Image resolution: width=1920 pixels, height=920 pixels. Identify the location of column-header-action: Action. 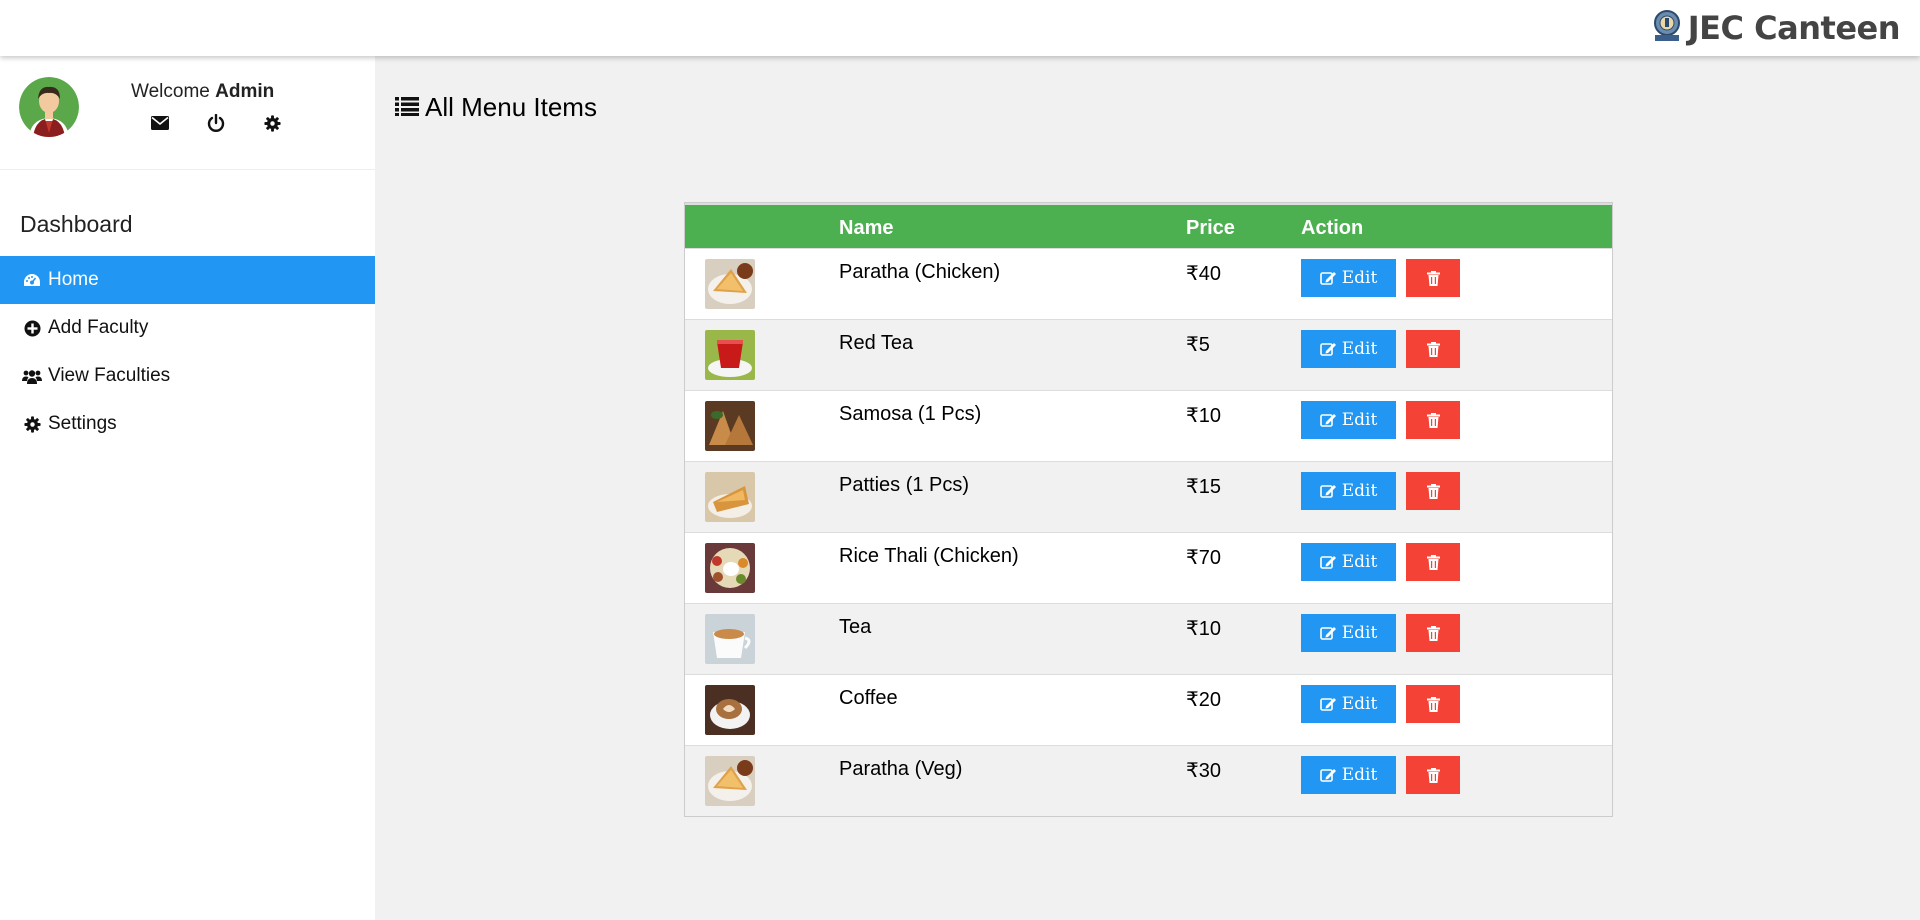
(1332, 228).